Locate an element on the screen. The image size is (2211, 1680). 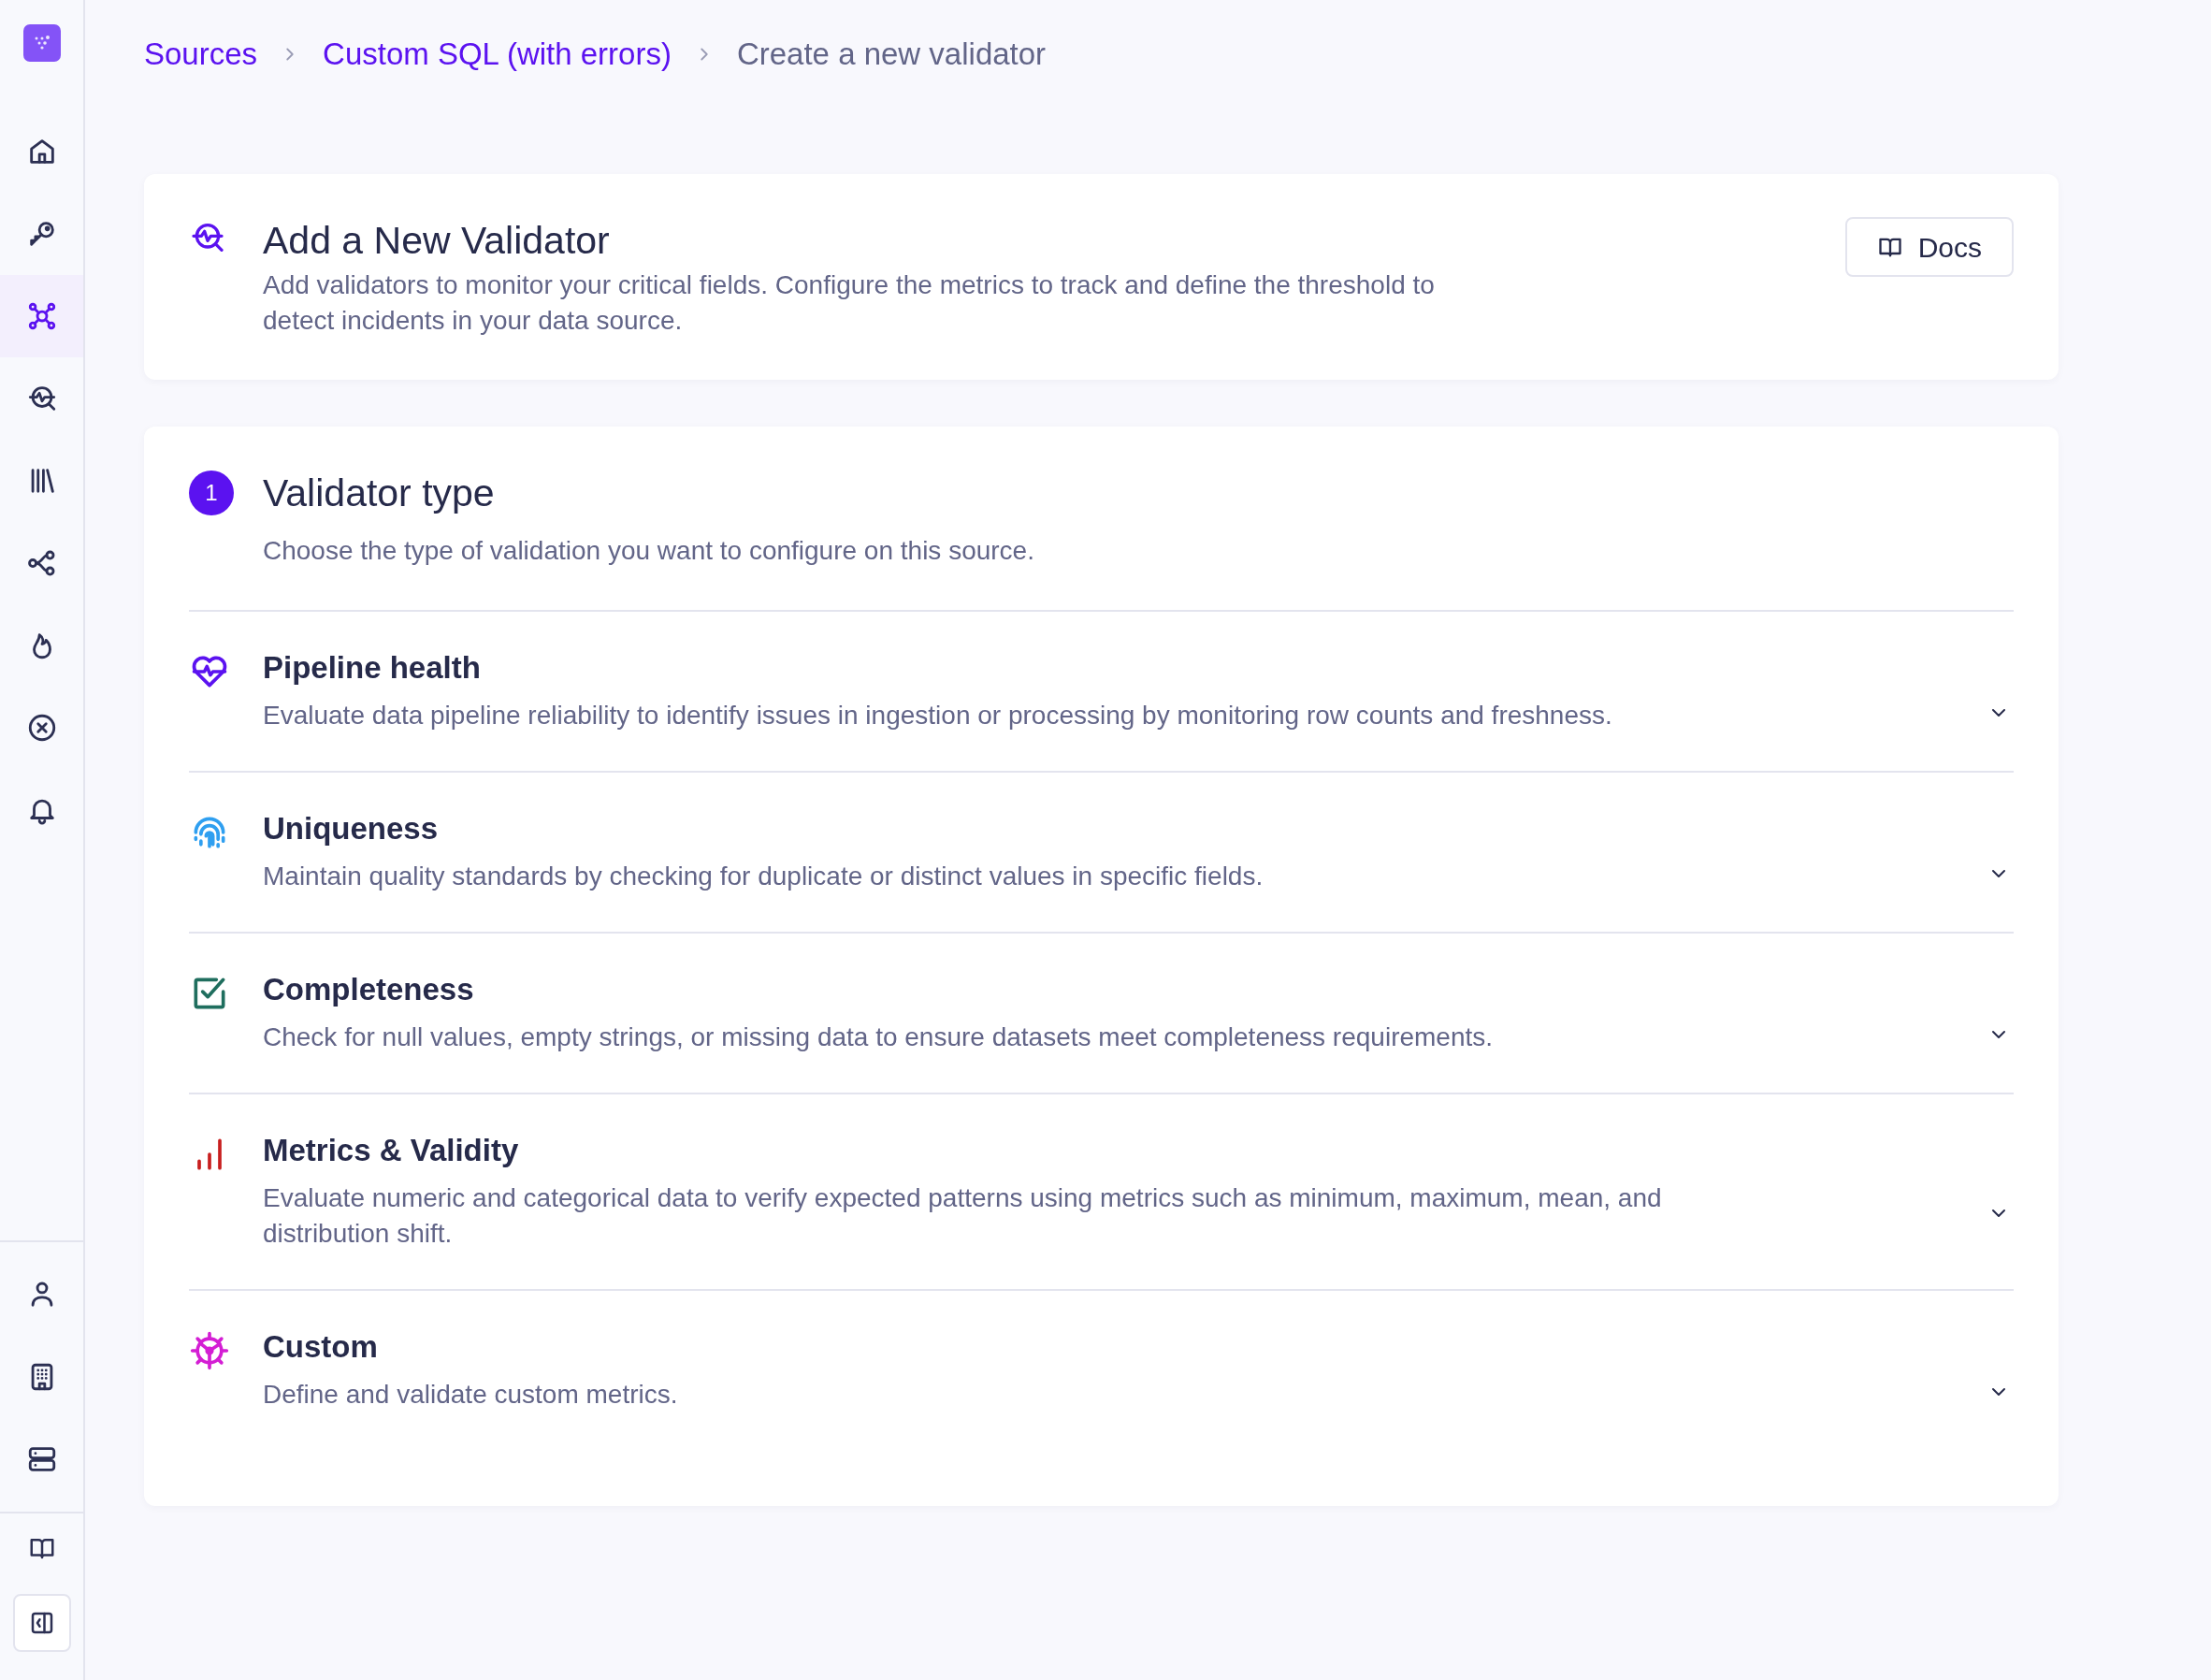
collapse-sidebar-button is located at coordinates (41, 1623).